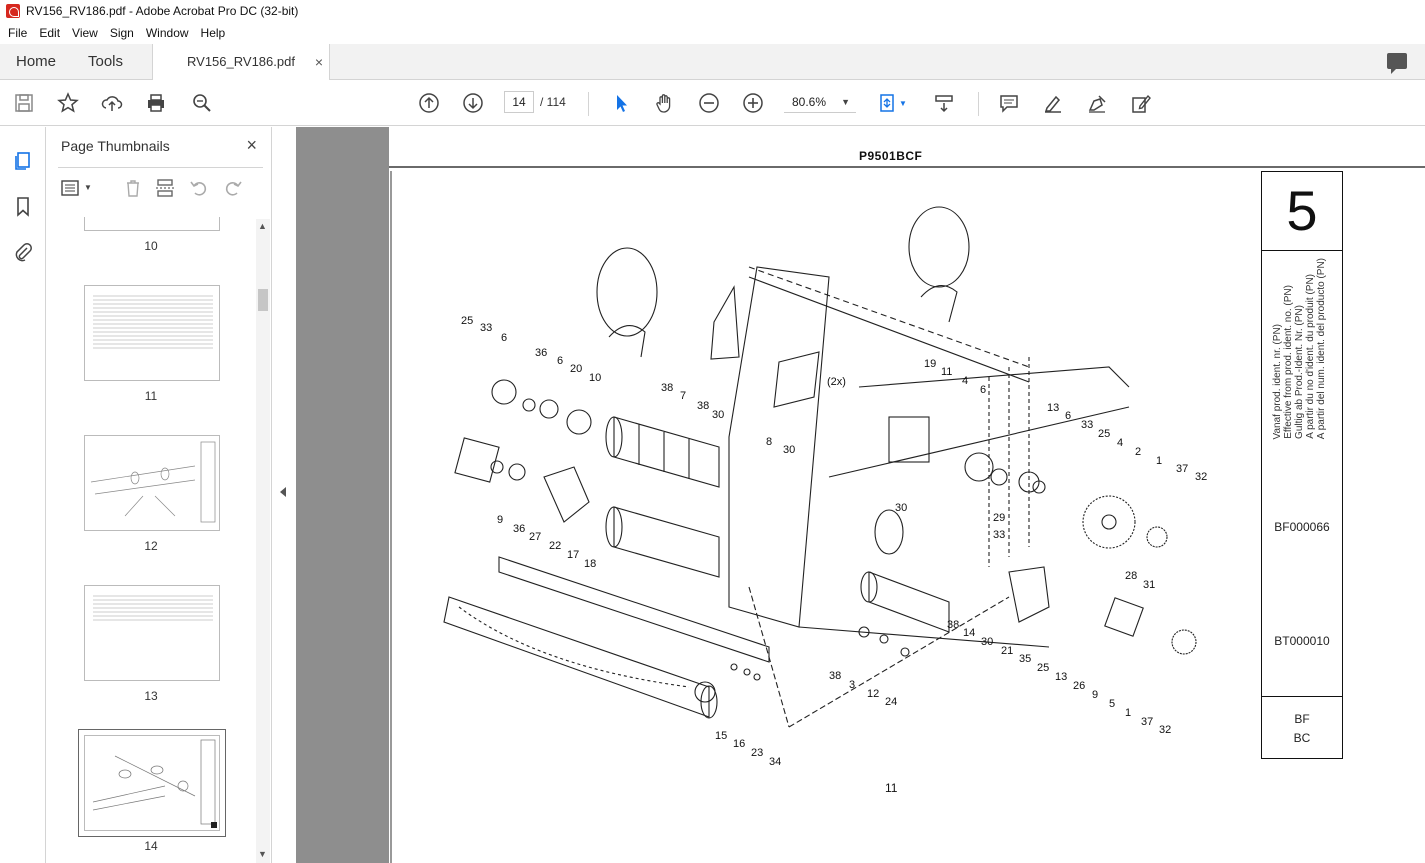  I want to click on print-icon, so click(156, 103).